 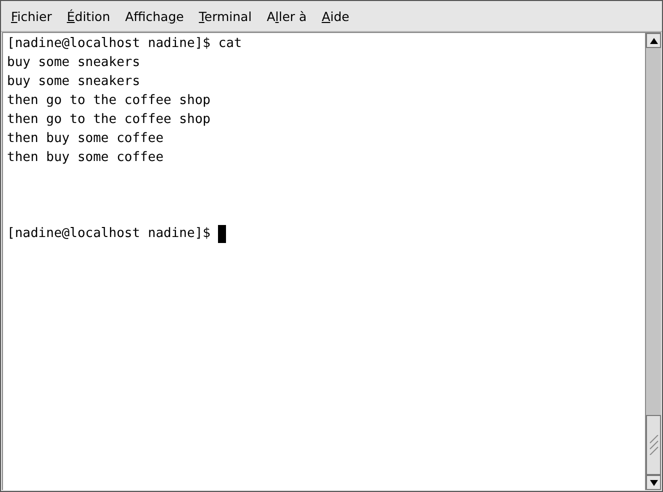 I want to click on text-cursor, so click(x=222, y=233).